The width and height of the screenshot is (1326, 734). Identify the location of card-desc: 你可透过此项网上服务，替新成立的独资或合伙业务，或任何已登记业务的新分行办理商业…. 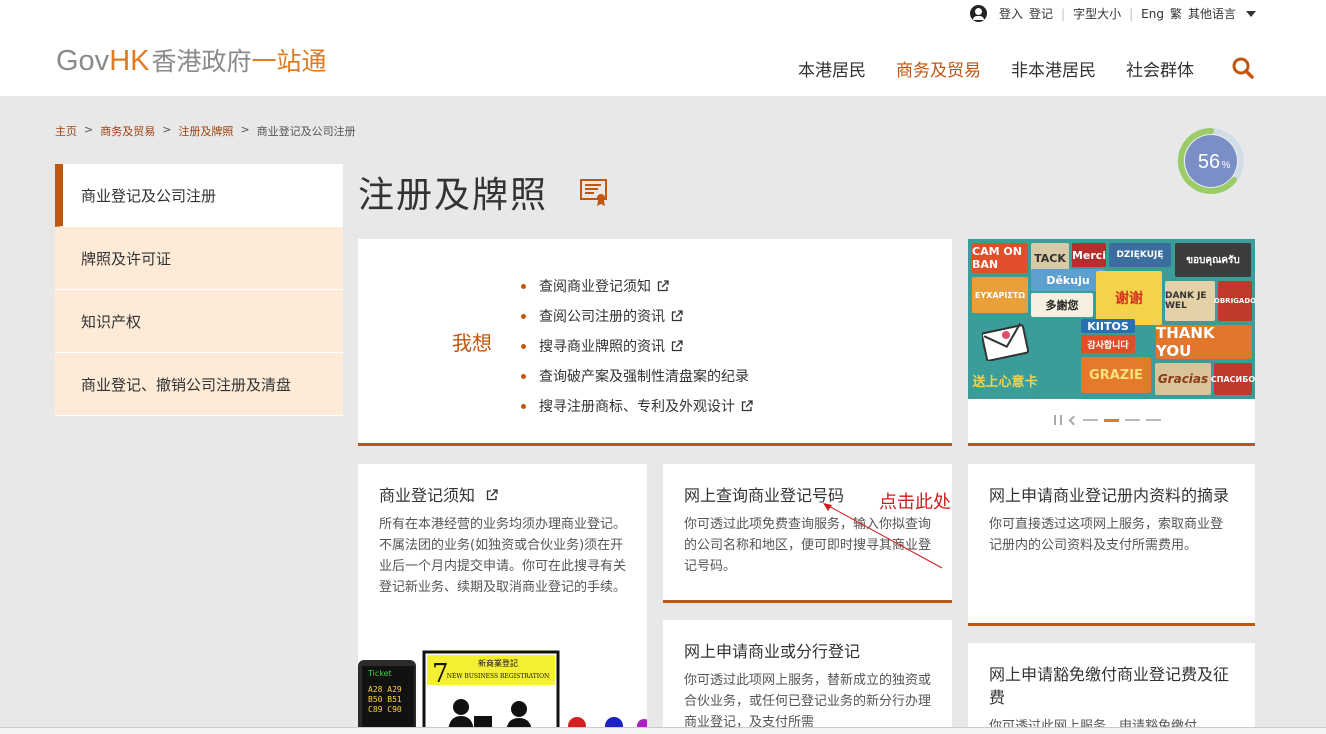
(808, 701).